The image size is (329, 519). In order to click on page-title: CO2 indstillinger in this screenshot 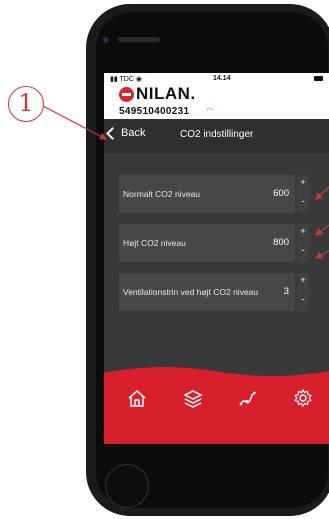, I will do `click(217, 134)`.